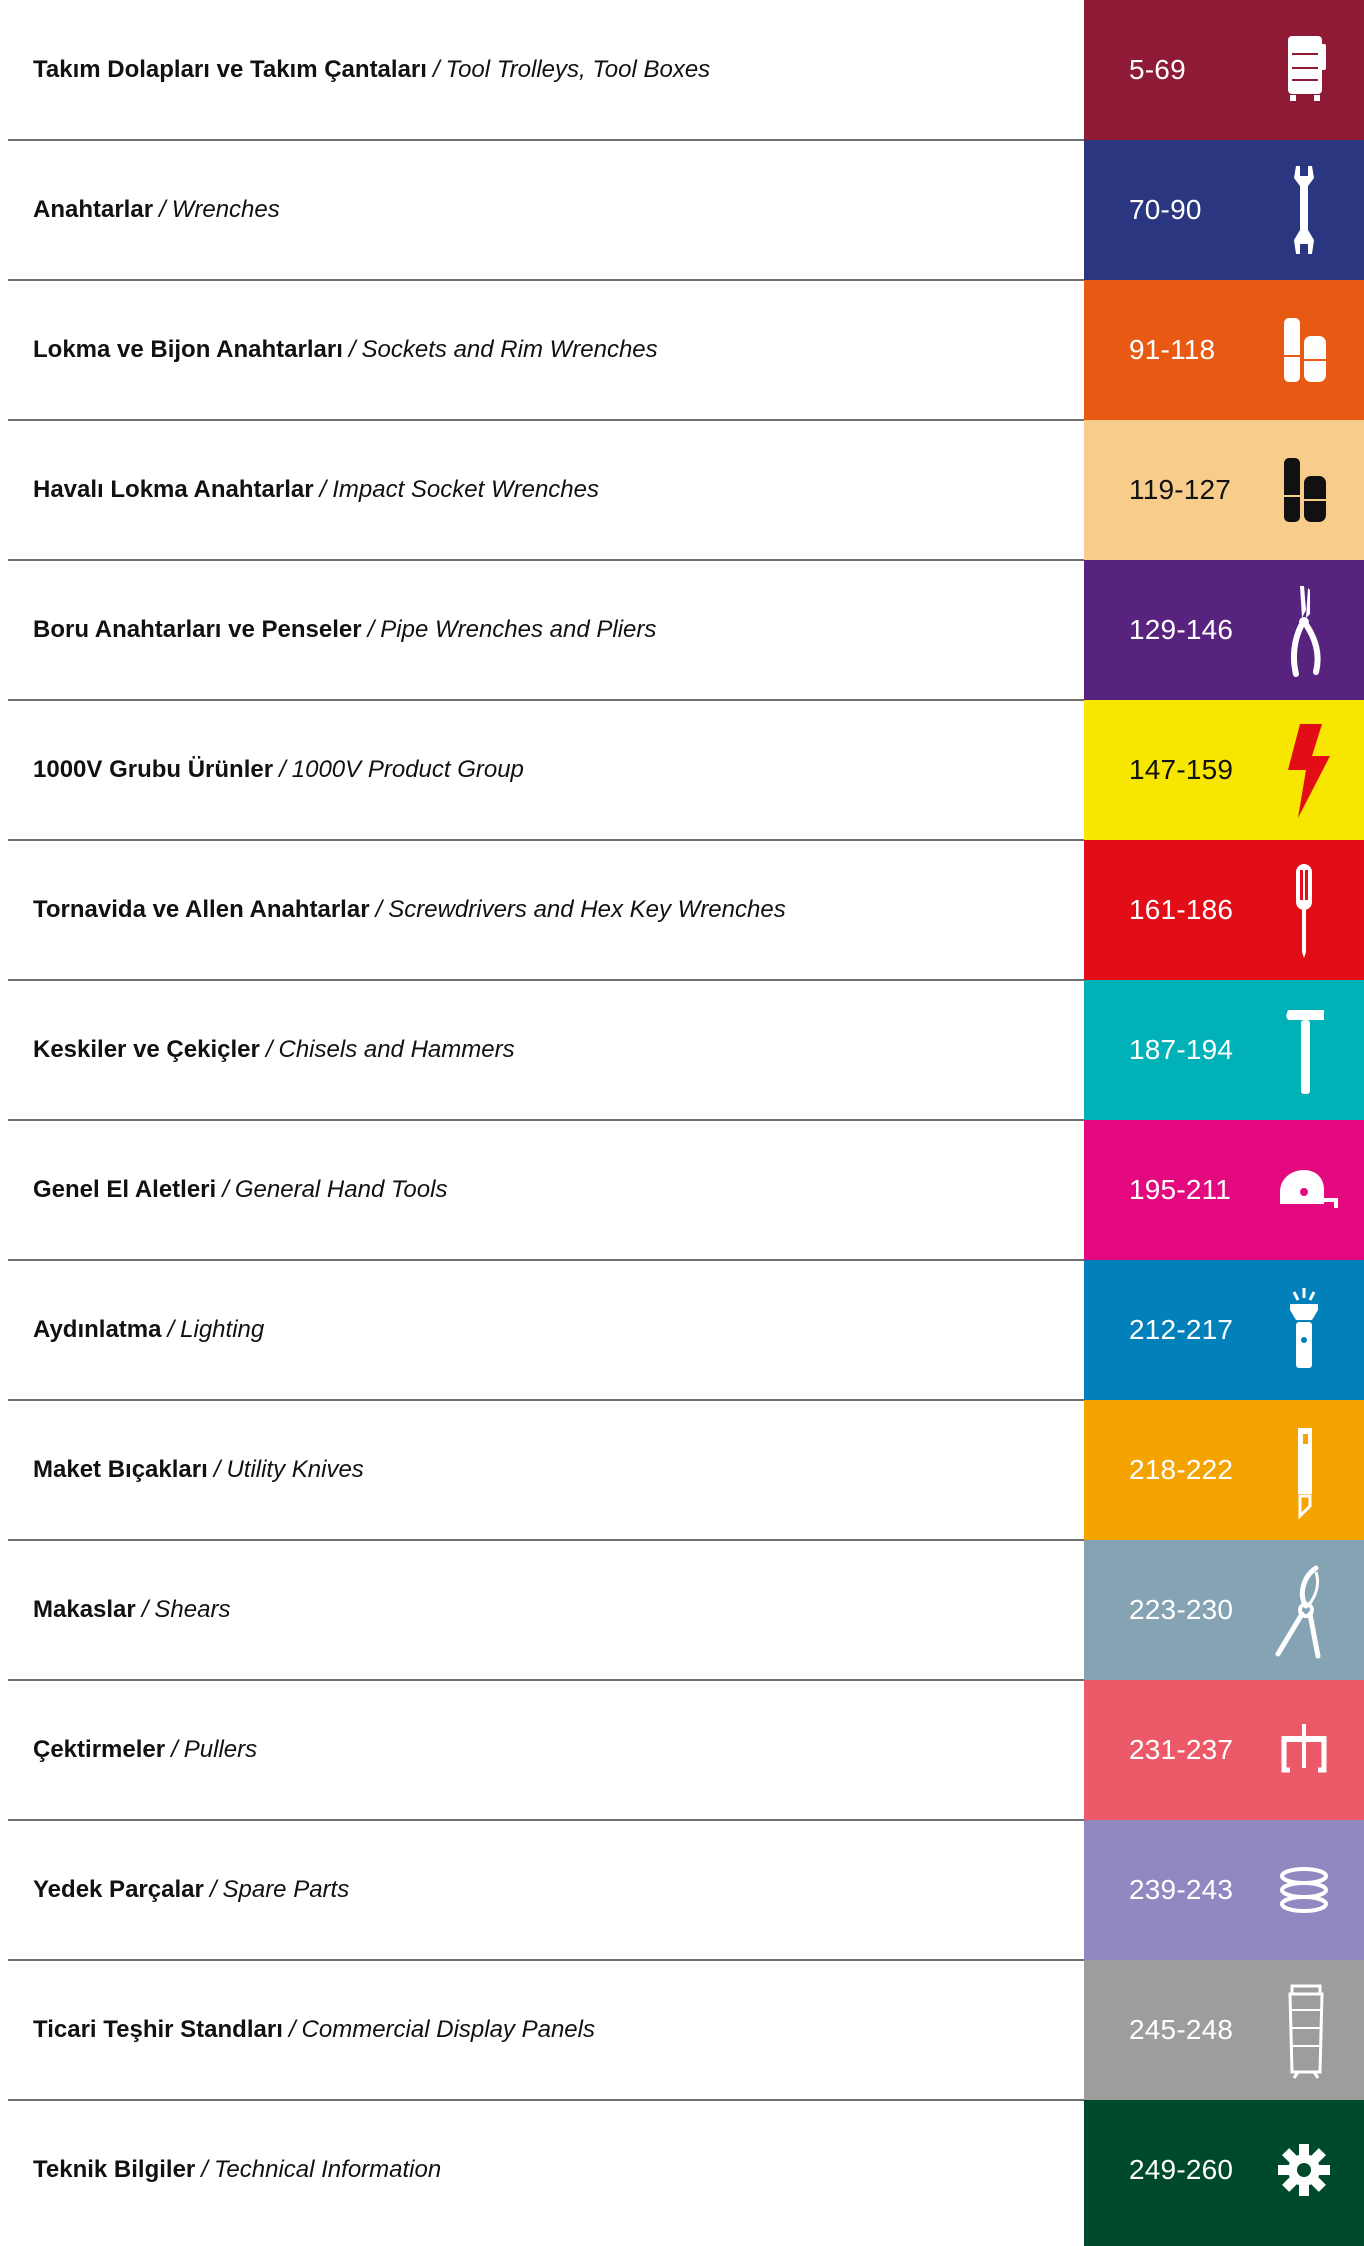 The height and width of the screenshot is (2246, 1364). Describe the element at coordinates (84, 1609) in the screenshot. I see `row-title-tr: Makaslar` at that location.